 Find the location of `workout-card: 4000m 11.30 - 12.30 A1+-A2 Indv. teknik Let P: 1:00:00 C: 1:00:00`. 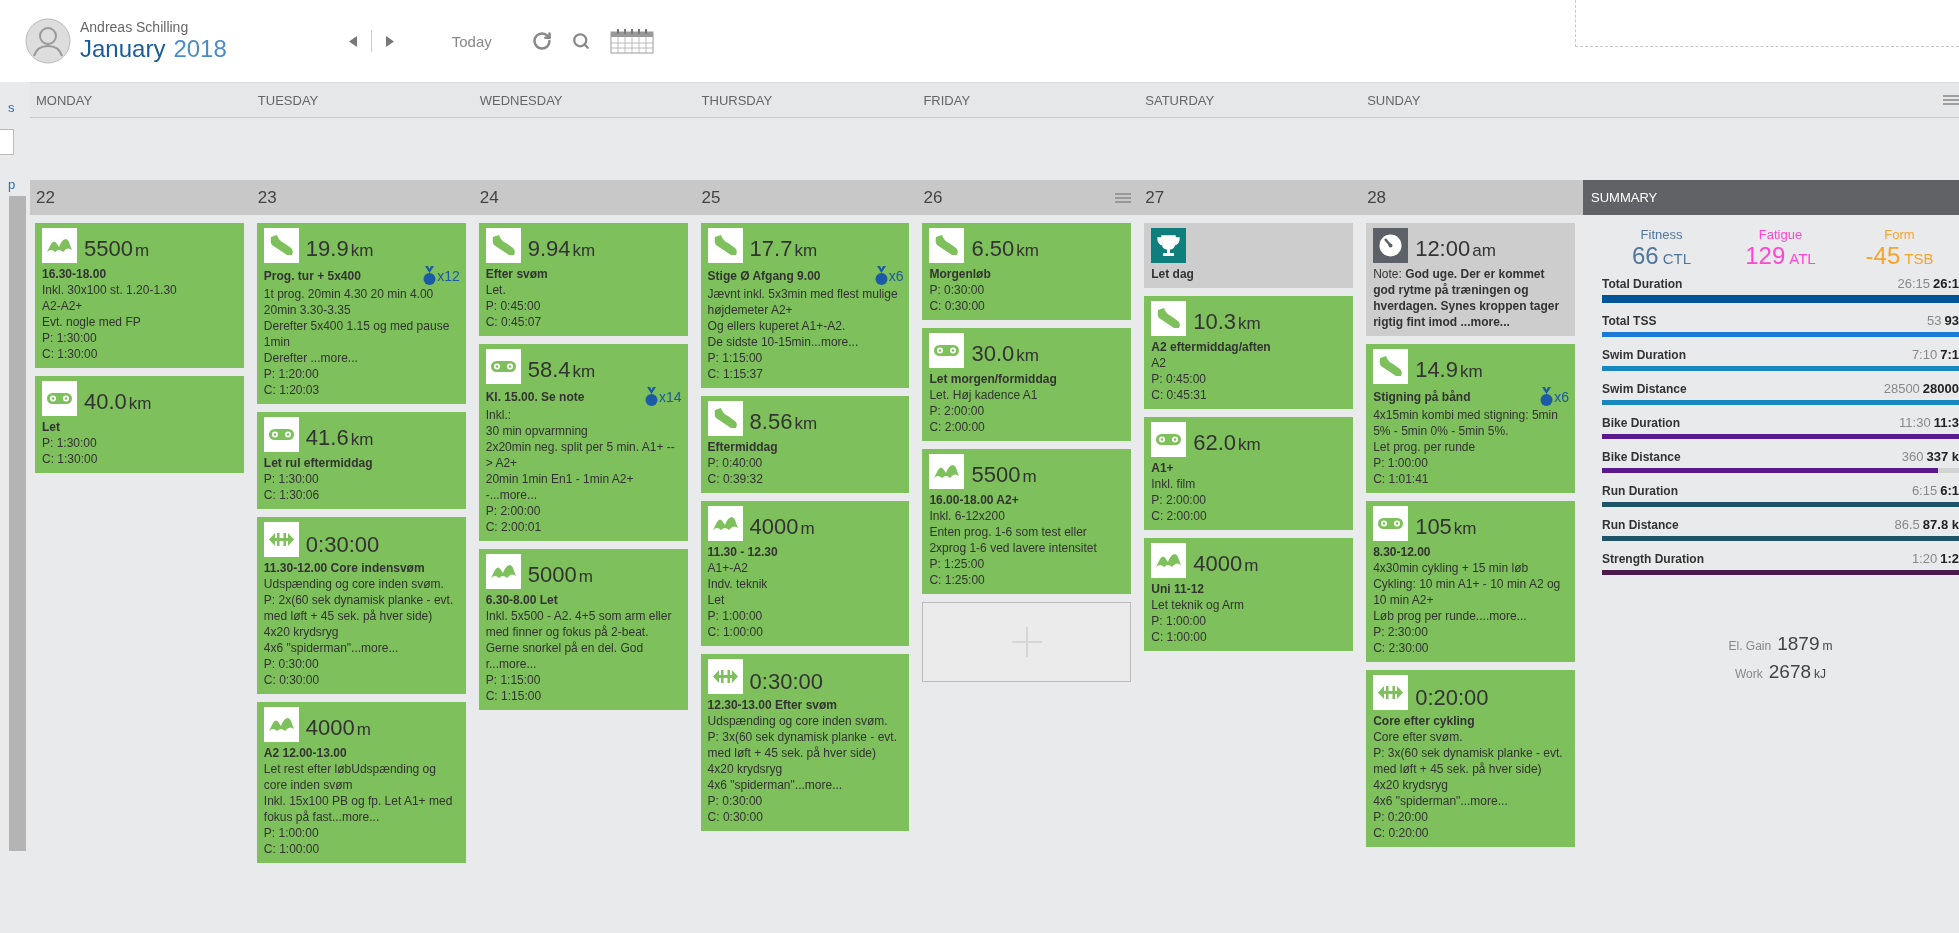

workout-card: 4000m 11.30 - 12.30 A1+-A2 Indv. teknik Let P: 1:00:00 C: 1:00:00 is located at coordinates (805, 573).